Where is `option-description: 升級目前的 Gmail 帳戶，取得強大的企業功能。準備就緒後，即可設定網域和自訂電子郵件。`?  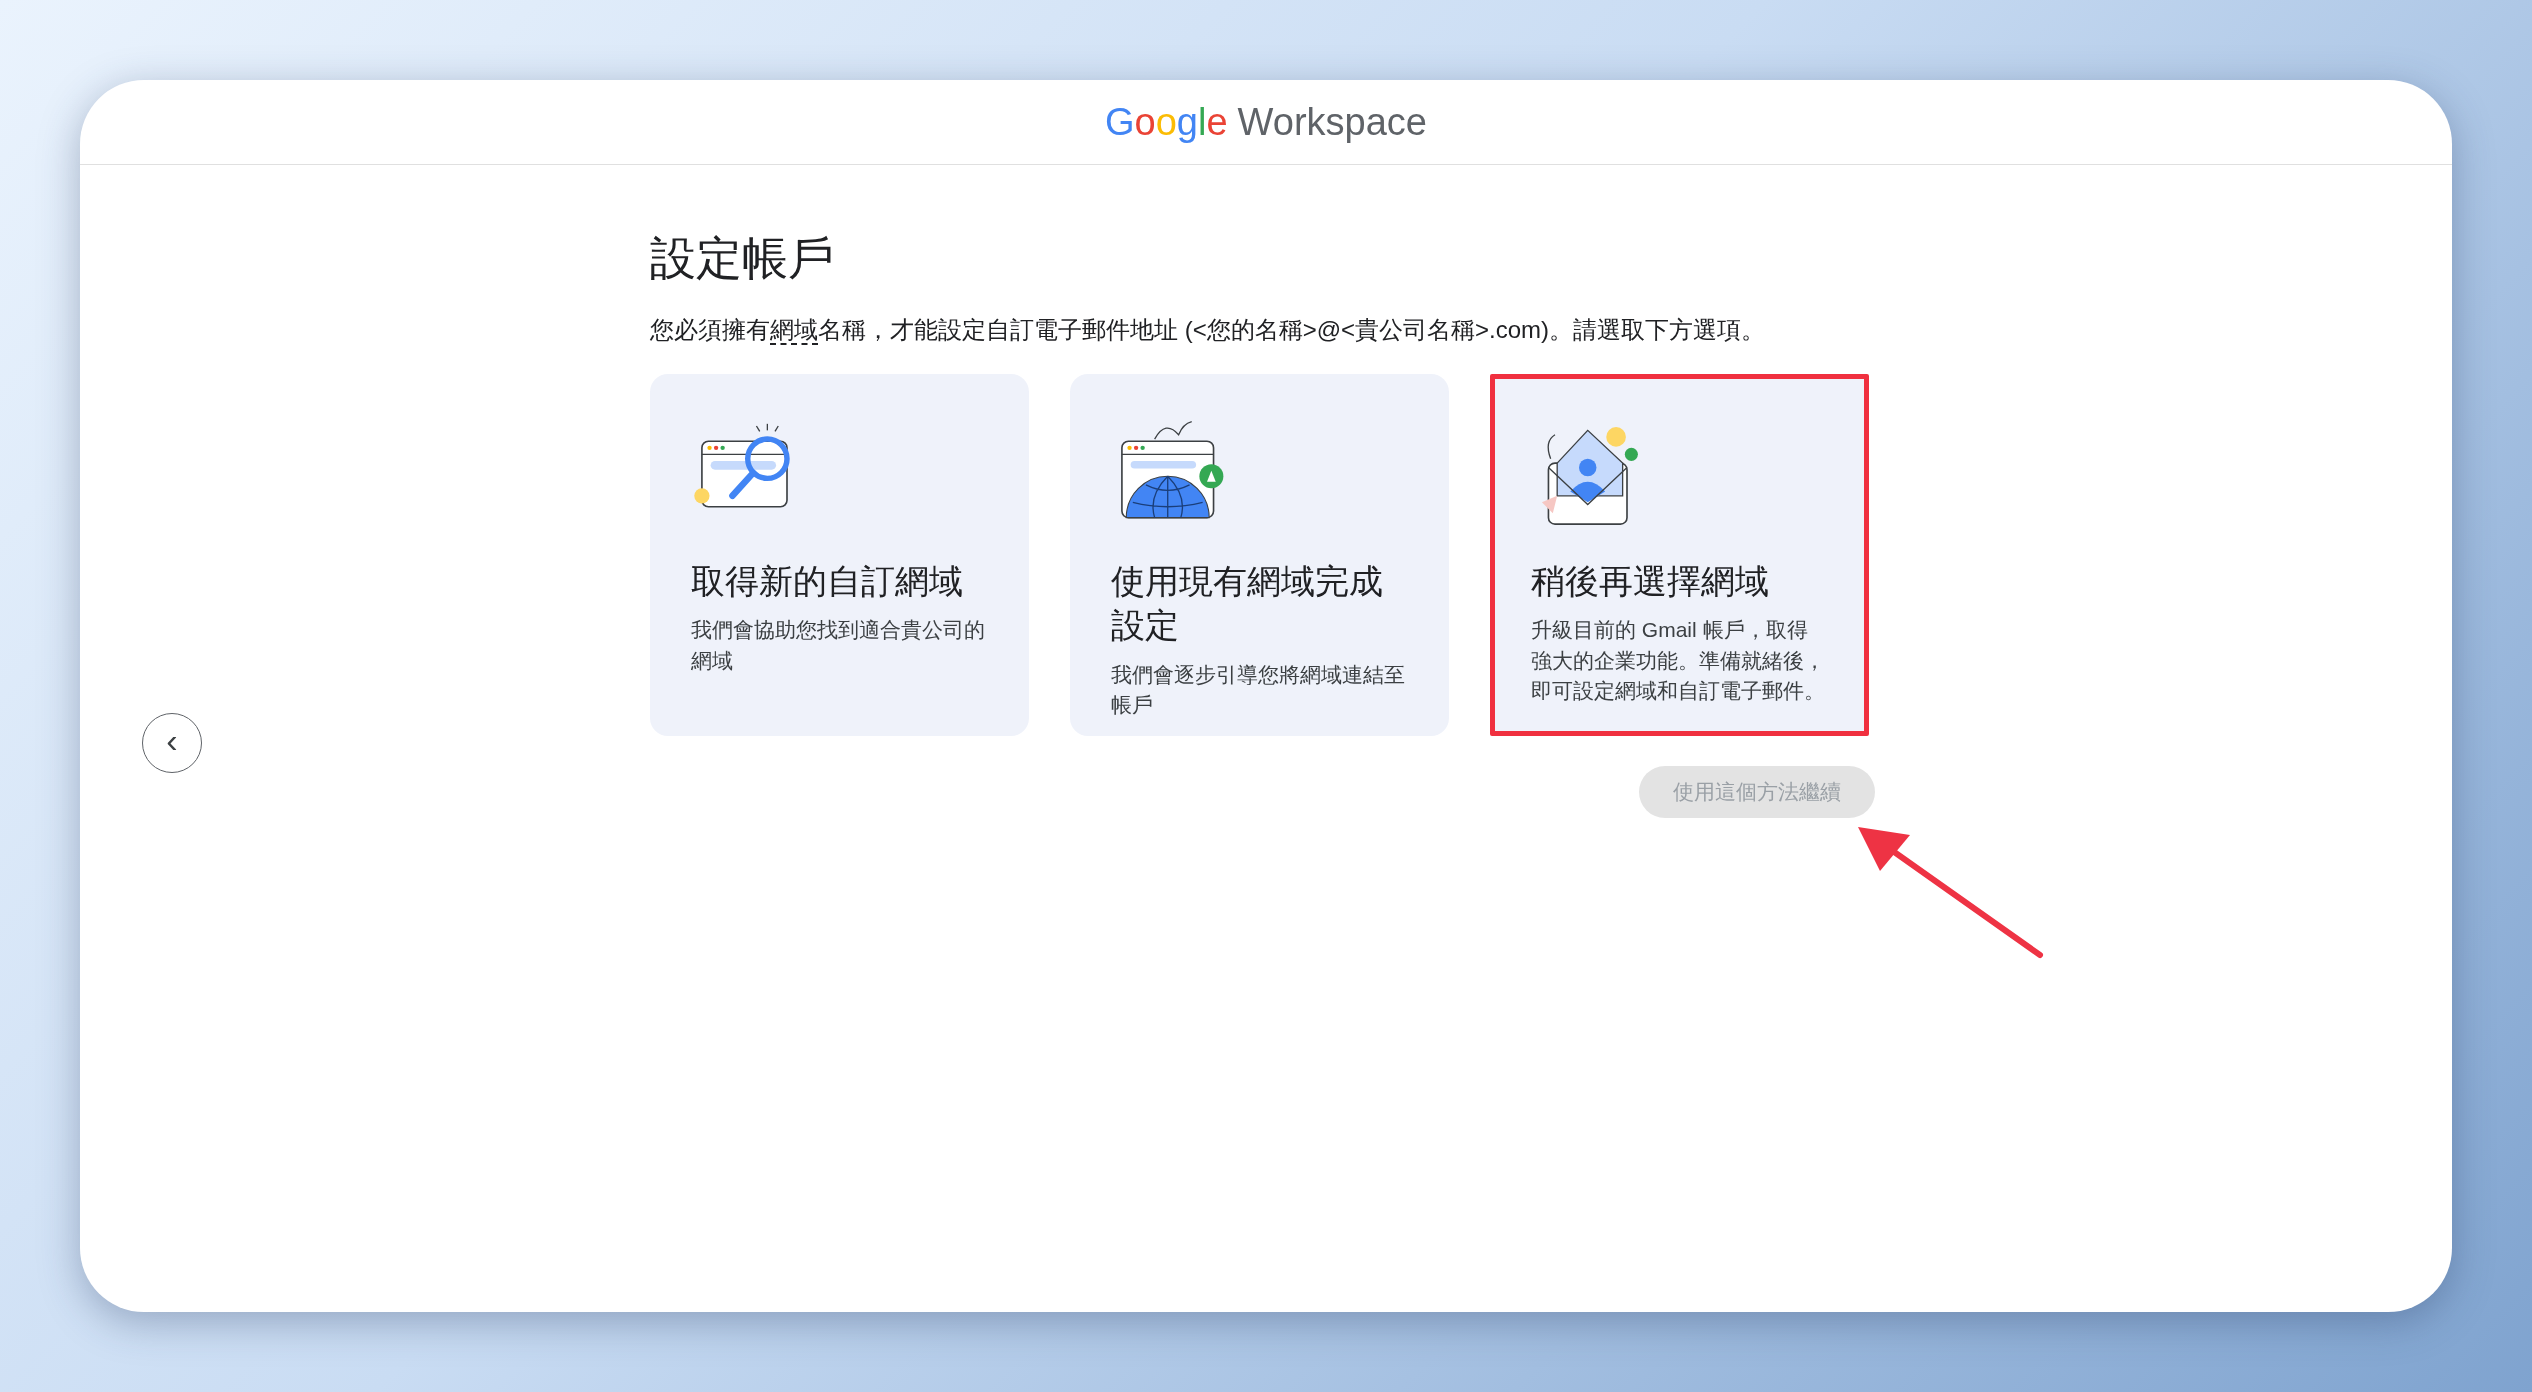
option-description: 升級目前的 Gmail 帳戶，取得強大的企業功能。準備就緒後，即可設定網域和自訂電子郵件。 is located at coordinates (1678, 661).